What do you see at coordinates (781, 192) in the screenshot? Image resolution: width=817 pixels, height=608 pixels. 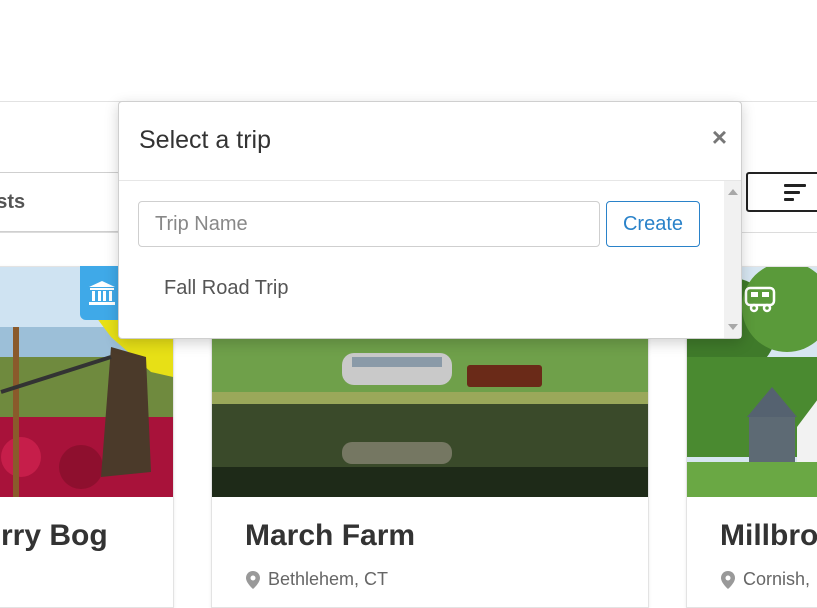 I see `sort-button` at bounding box center [781, 192].